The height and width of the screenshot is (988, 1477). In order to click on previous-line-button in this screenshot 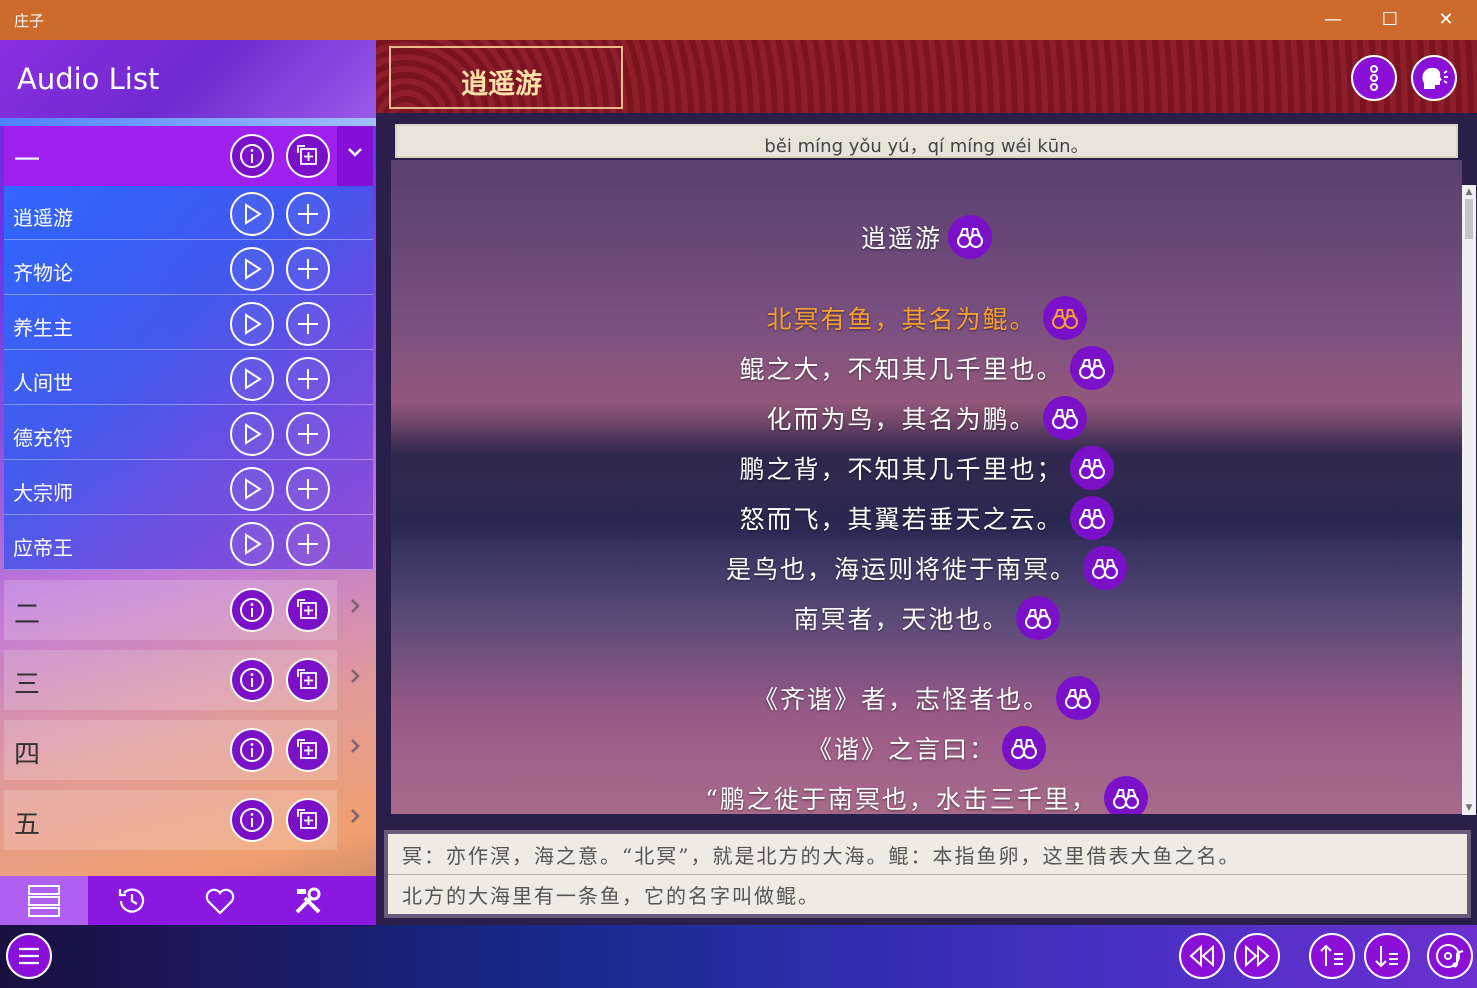, I will do `click(1332, 956)`.